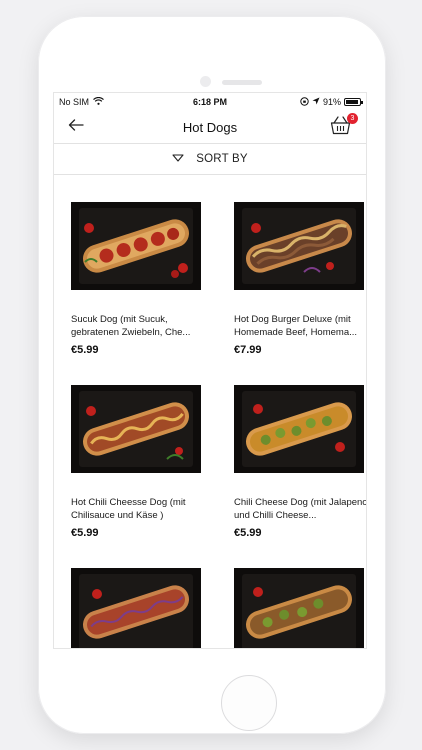 The image size is (422, 750). Describe the element at coordinates (210, 102) in the screenshot. I see `status-bar: No SIM 6:18 PM 91%` at that location.